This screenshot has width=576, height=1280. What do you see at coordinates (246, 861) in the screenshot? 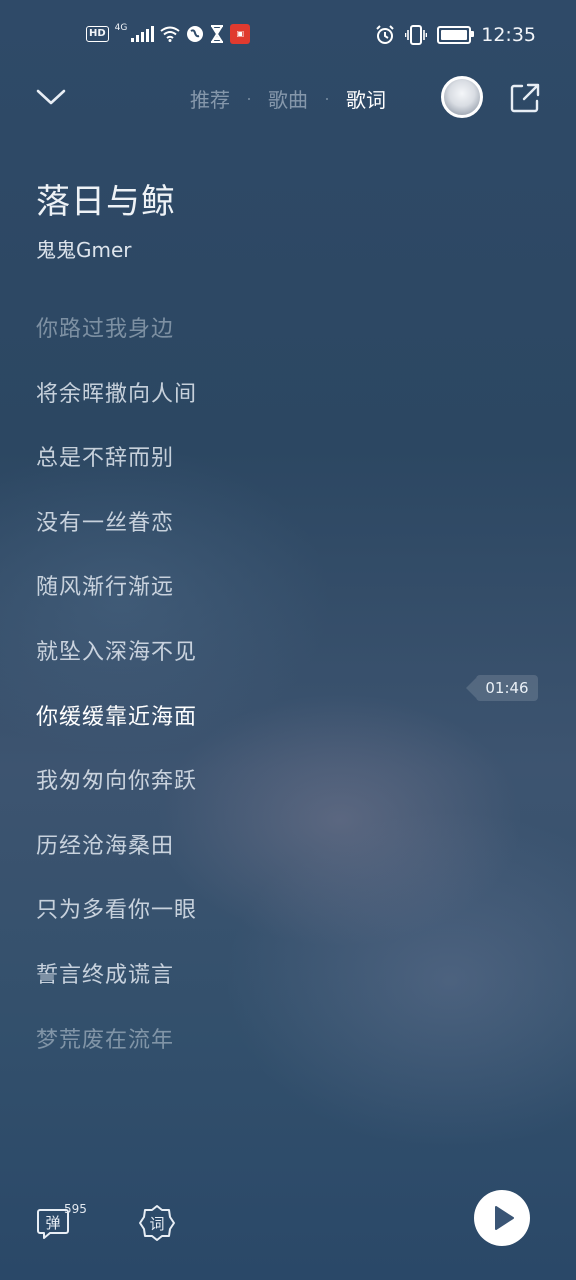
I see `lyric-line: 历经沧海桑田` at bounding box center [246, 861].